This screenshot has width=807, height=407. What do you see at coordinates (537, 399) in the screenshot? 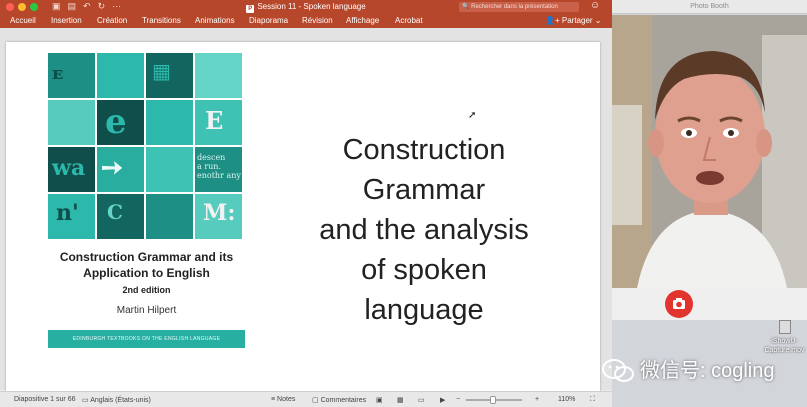
I see `zoom-in-button: +` at bounding box center [537, 399].